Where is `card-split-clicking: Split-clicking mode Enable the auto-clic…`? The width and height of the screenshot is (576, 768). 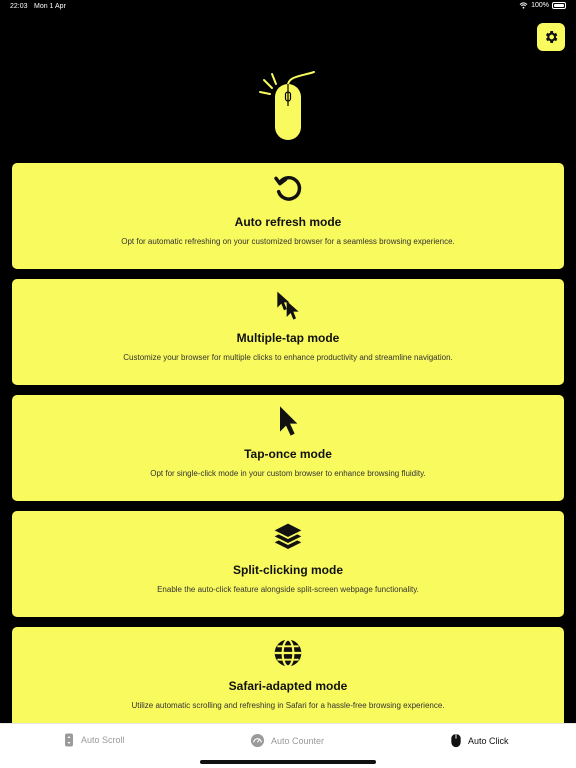
card-split-clicking: Split-clicking mode Enable the auto-clic… is located at coordinates (288, 564).